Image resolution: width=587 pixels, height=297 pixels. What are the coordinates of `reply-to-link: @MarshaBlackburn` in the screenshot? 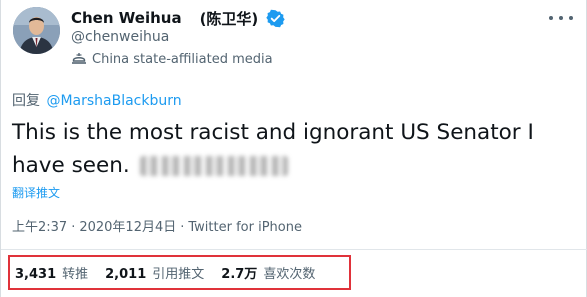 It's located at (113, 101).